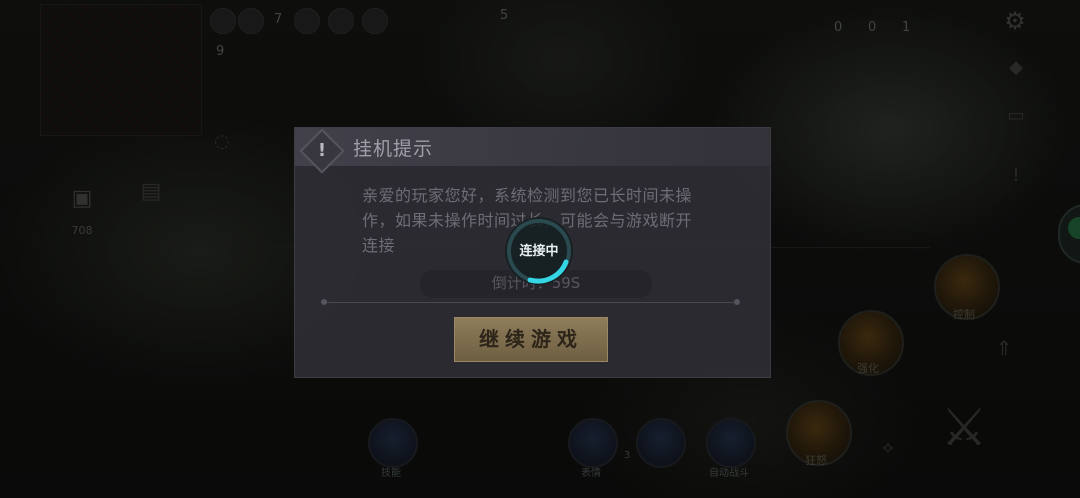  What do you see at coordinates (531, 339) in the screenshot?
I see `continue-game-button: 继续游戏` at bounding box center [531, 339].